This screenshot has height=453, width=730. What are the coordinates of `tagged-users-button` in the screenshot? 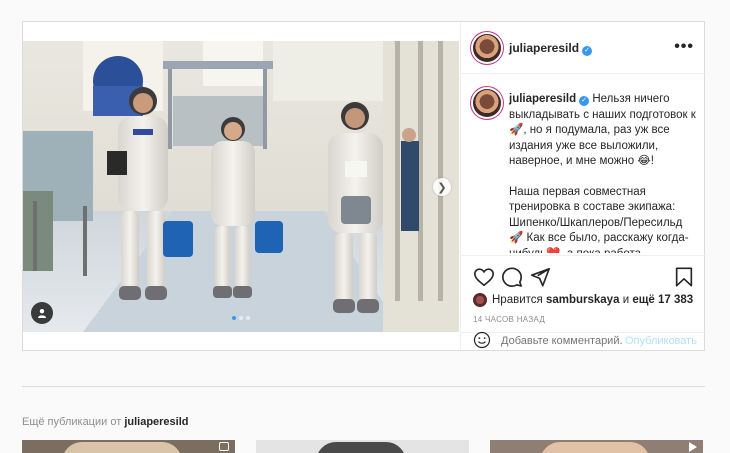 It's located at (42, 313).